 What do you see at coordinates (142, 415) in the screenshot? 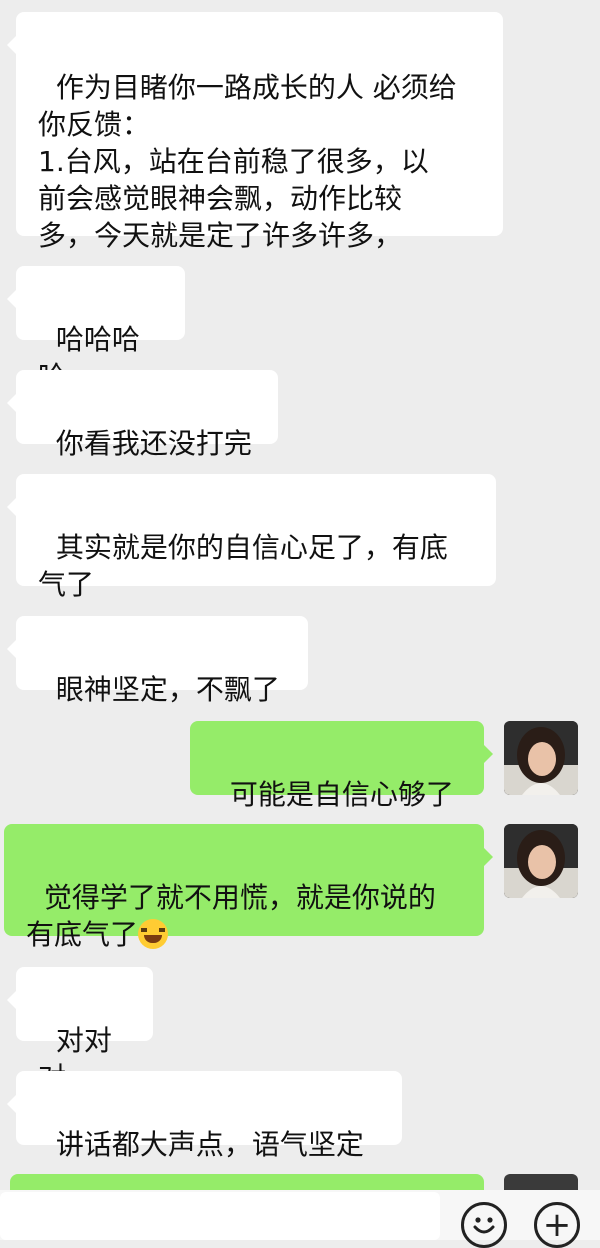
I see `incoming-message-bubble: 你看我还没打完` at bounding box center [142, 415].